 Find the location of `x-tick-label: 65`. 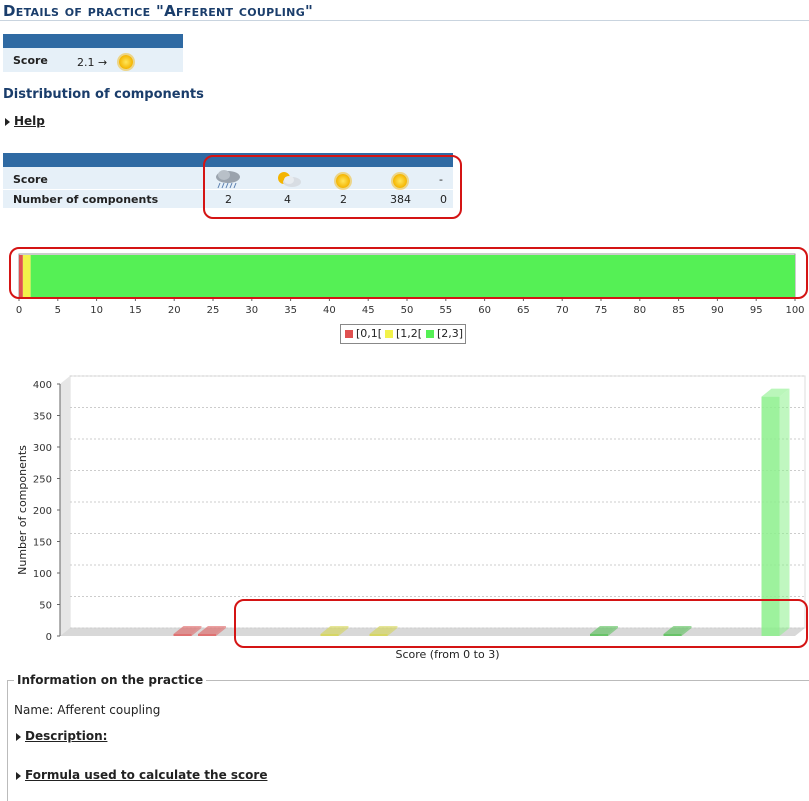

x-tick-label: 65 is located at coordinates (523, 310).